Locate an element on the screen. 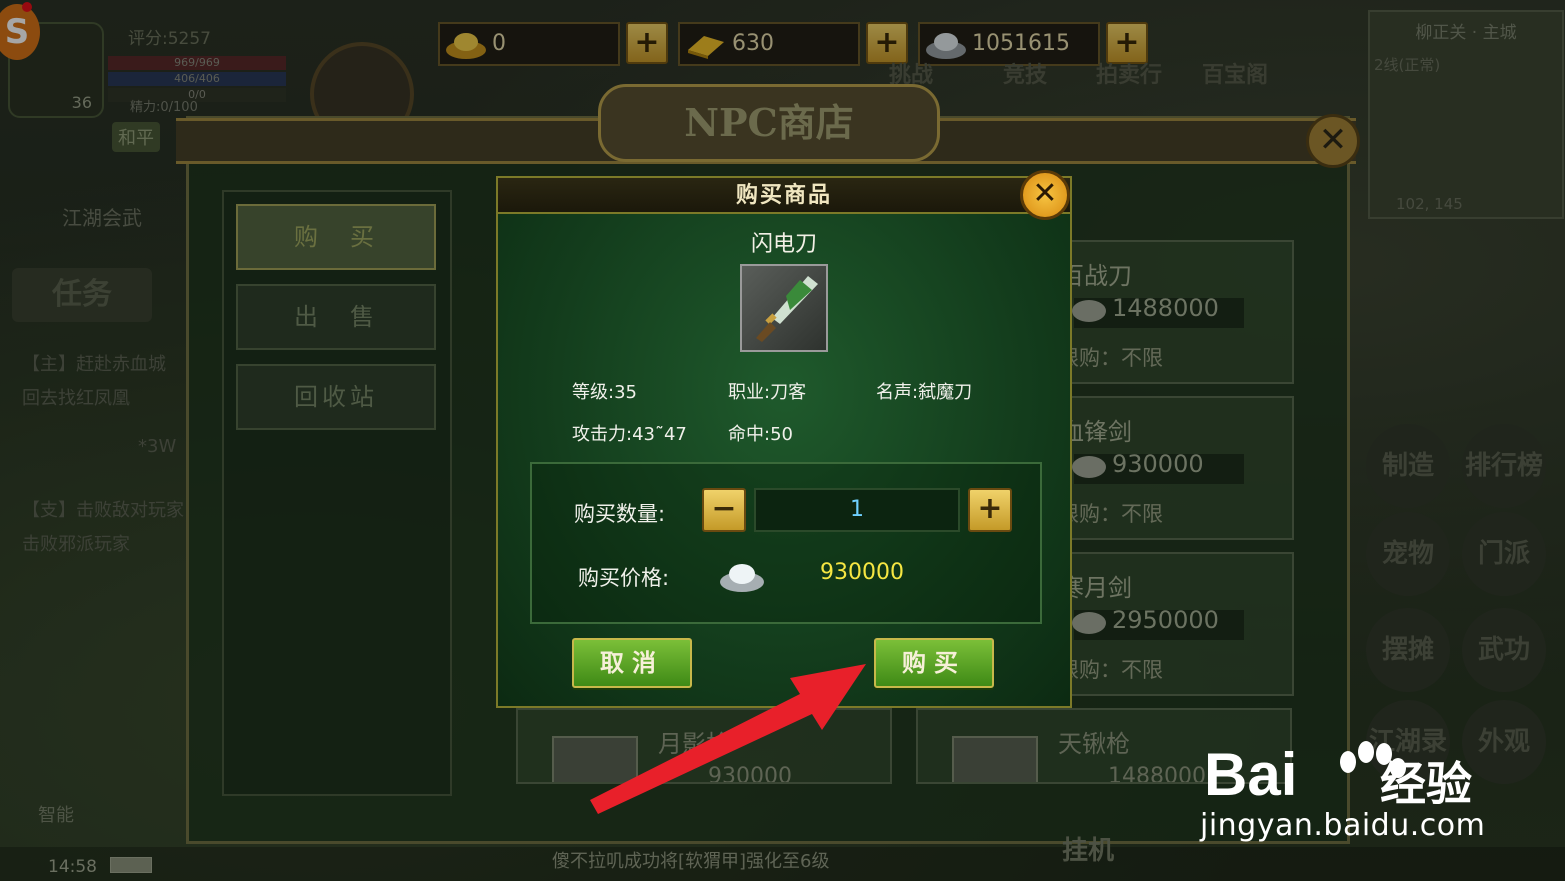  price-label: 购买价格: is located at coordinates (624, 578).